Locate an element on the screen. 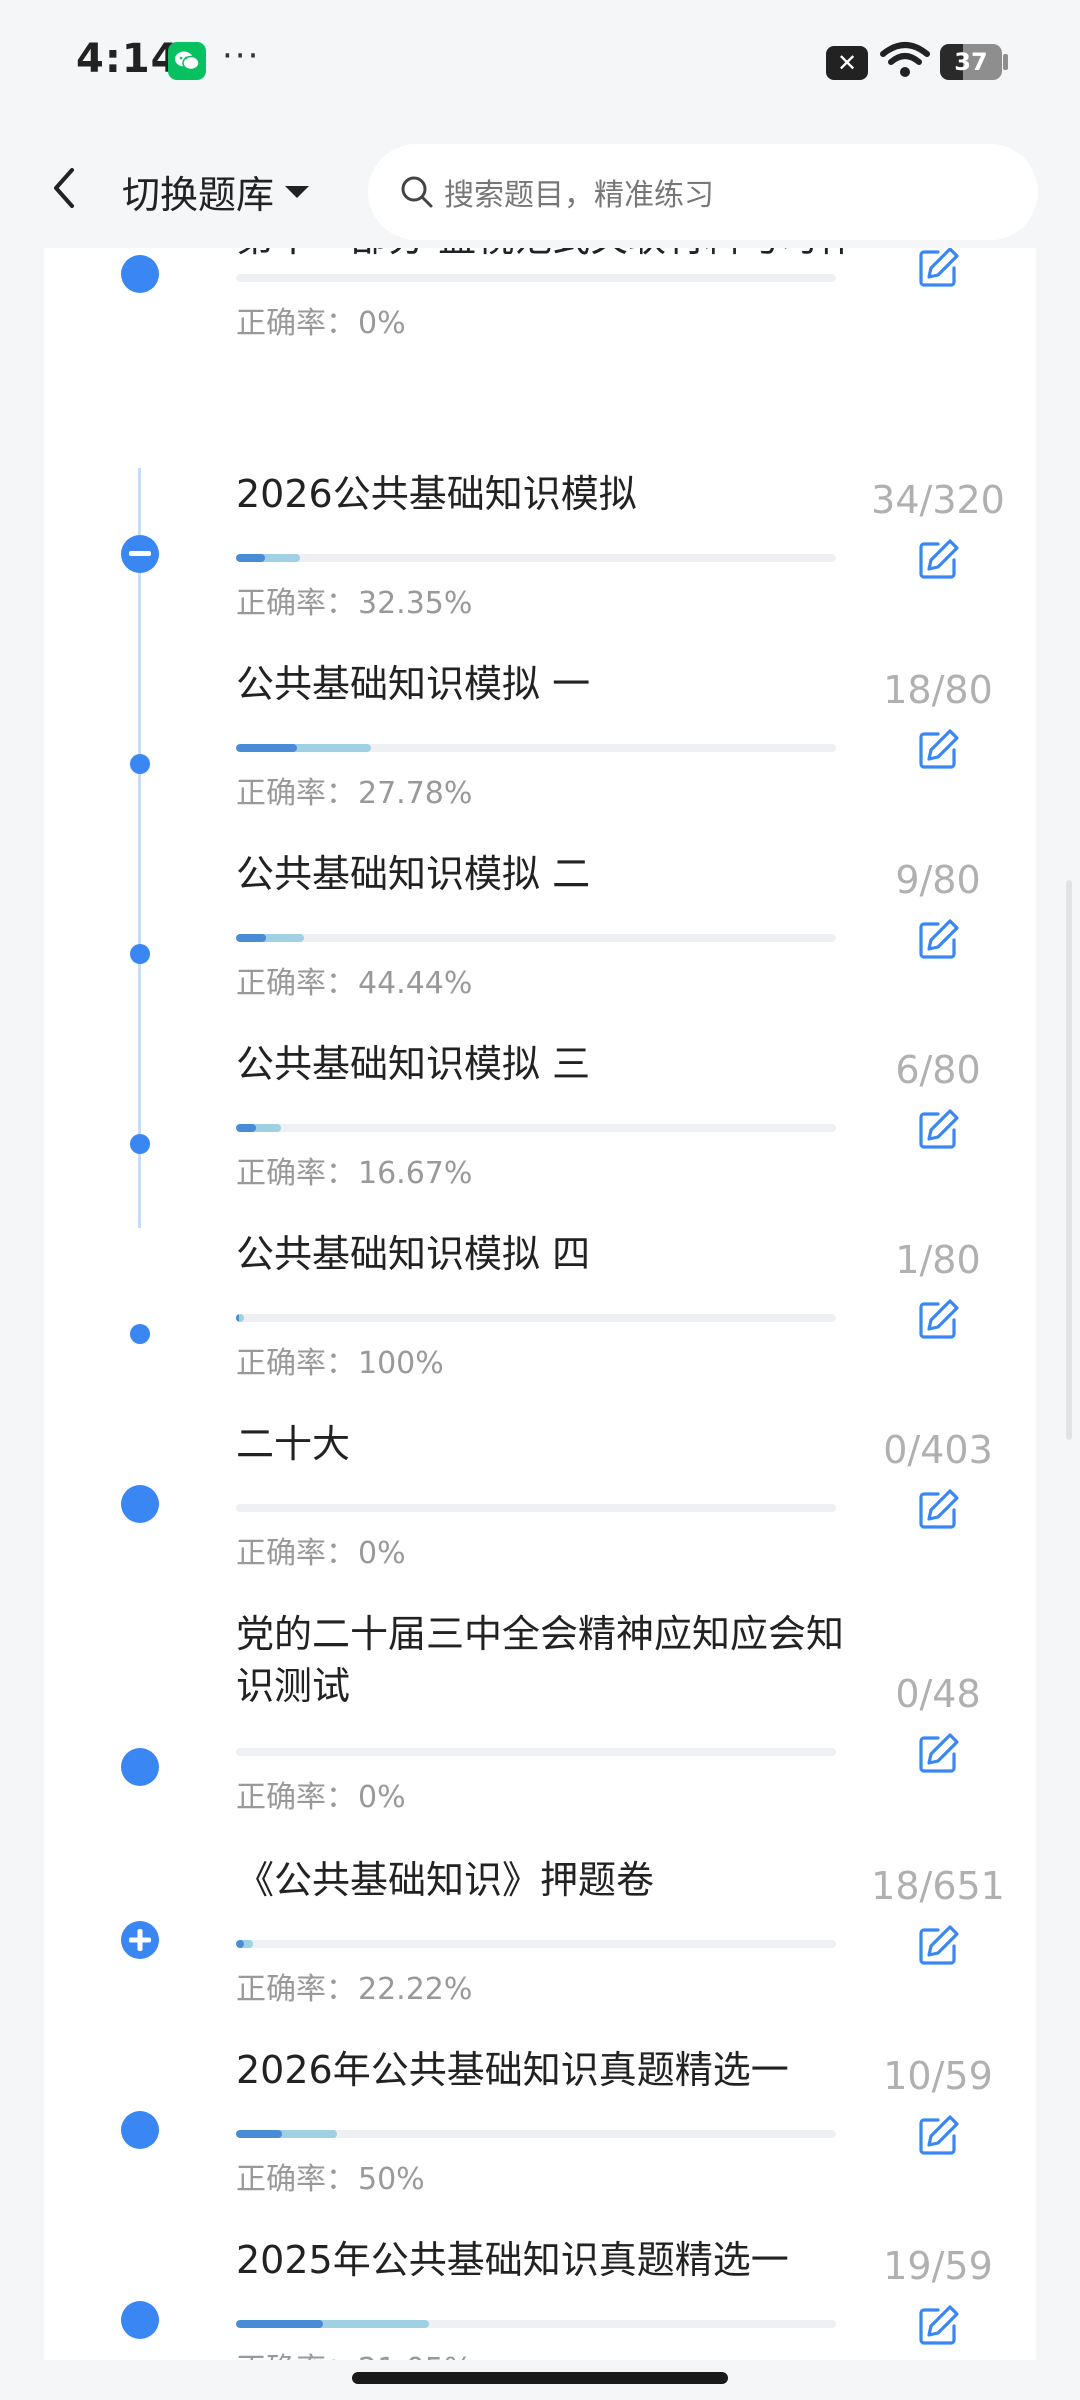 This screenshot has width=1080, height=2400. bank-title: 2026年公共基础知识真题精选一 is located at coordinates (512, 2070).